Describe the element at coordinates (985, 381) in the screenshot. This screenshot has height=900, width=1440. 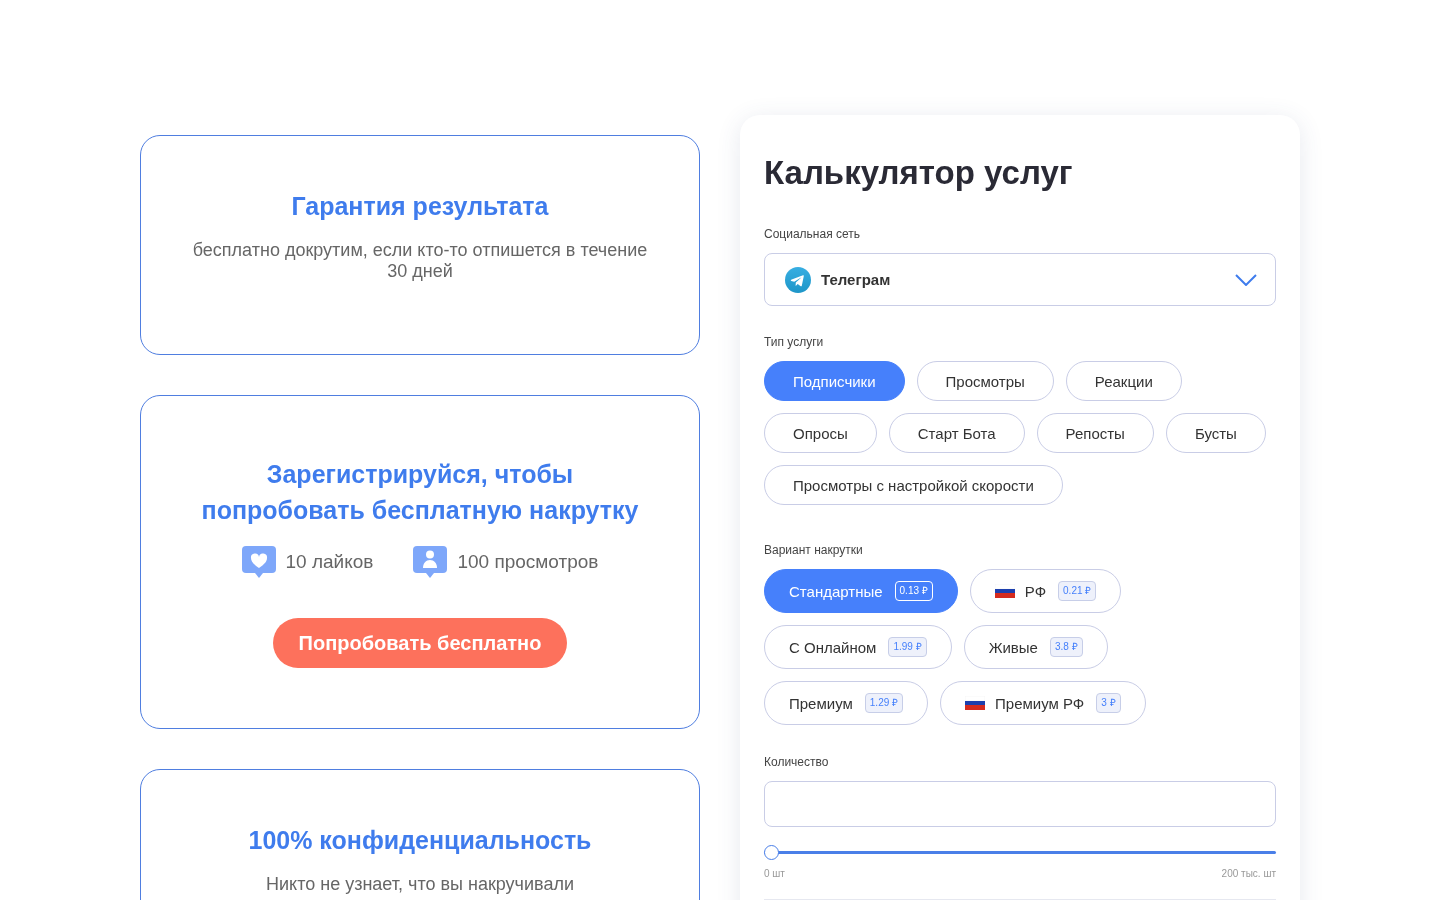
I see `service-type-option: Просмотры` at that location.